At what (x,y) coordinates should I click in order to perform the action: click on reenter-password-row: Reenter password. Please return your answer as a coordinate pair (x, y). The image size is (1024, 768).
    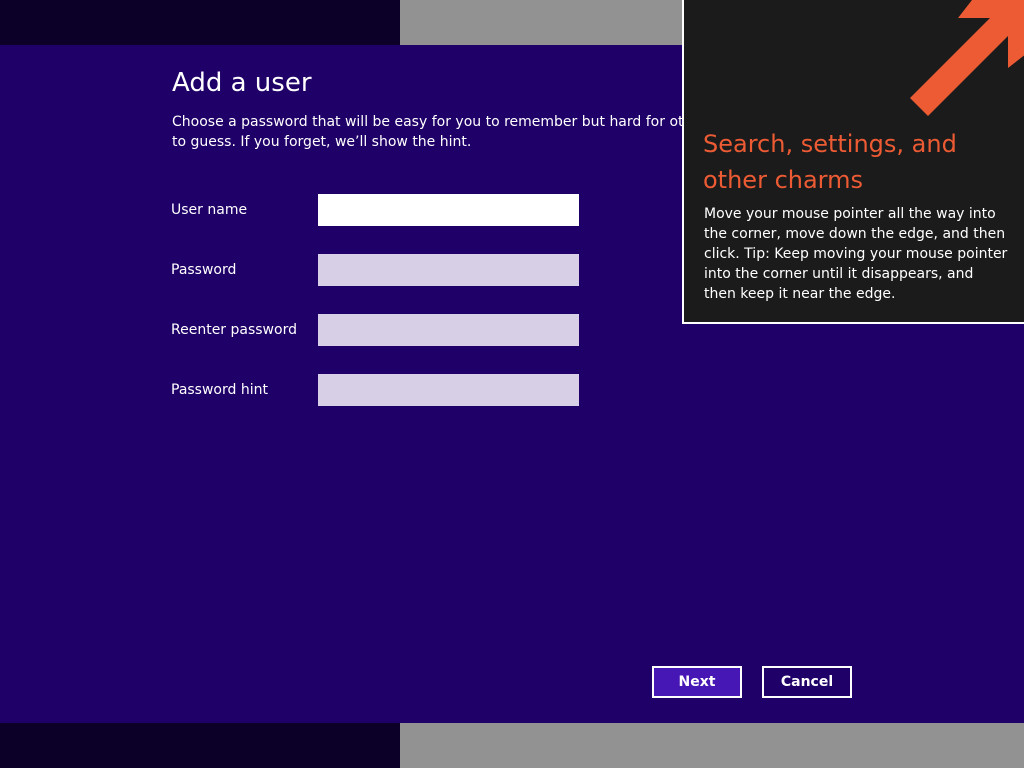
    Looking at the image, I should click on (381, 330).